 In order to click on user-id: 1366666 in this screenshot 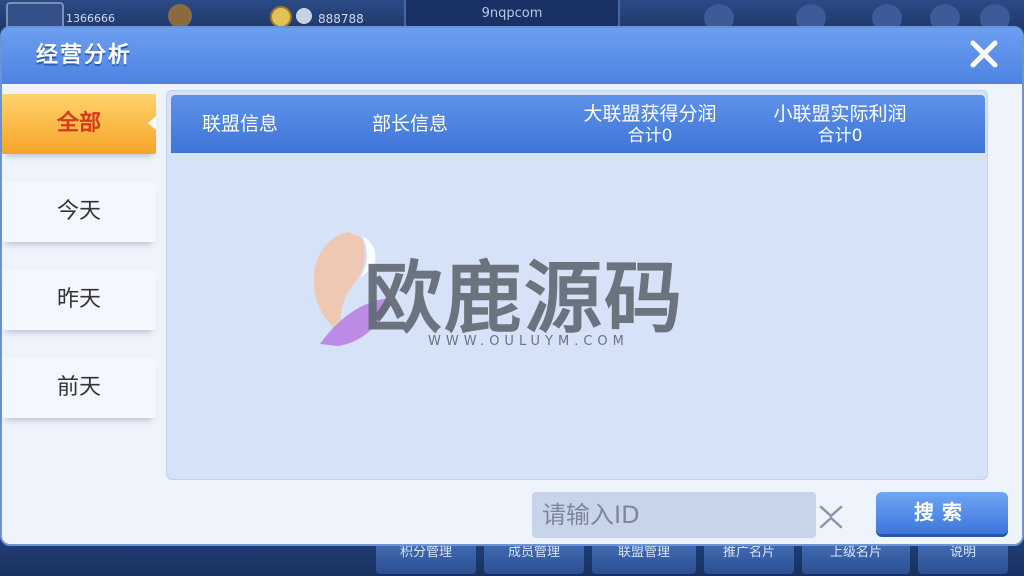, I will do `click(90, 18)`.